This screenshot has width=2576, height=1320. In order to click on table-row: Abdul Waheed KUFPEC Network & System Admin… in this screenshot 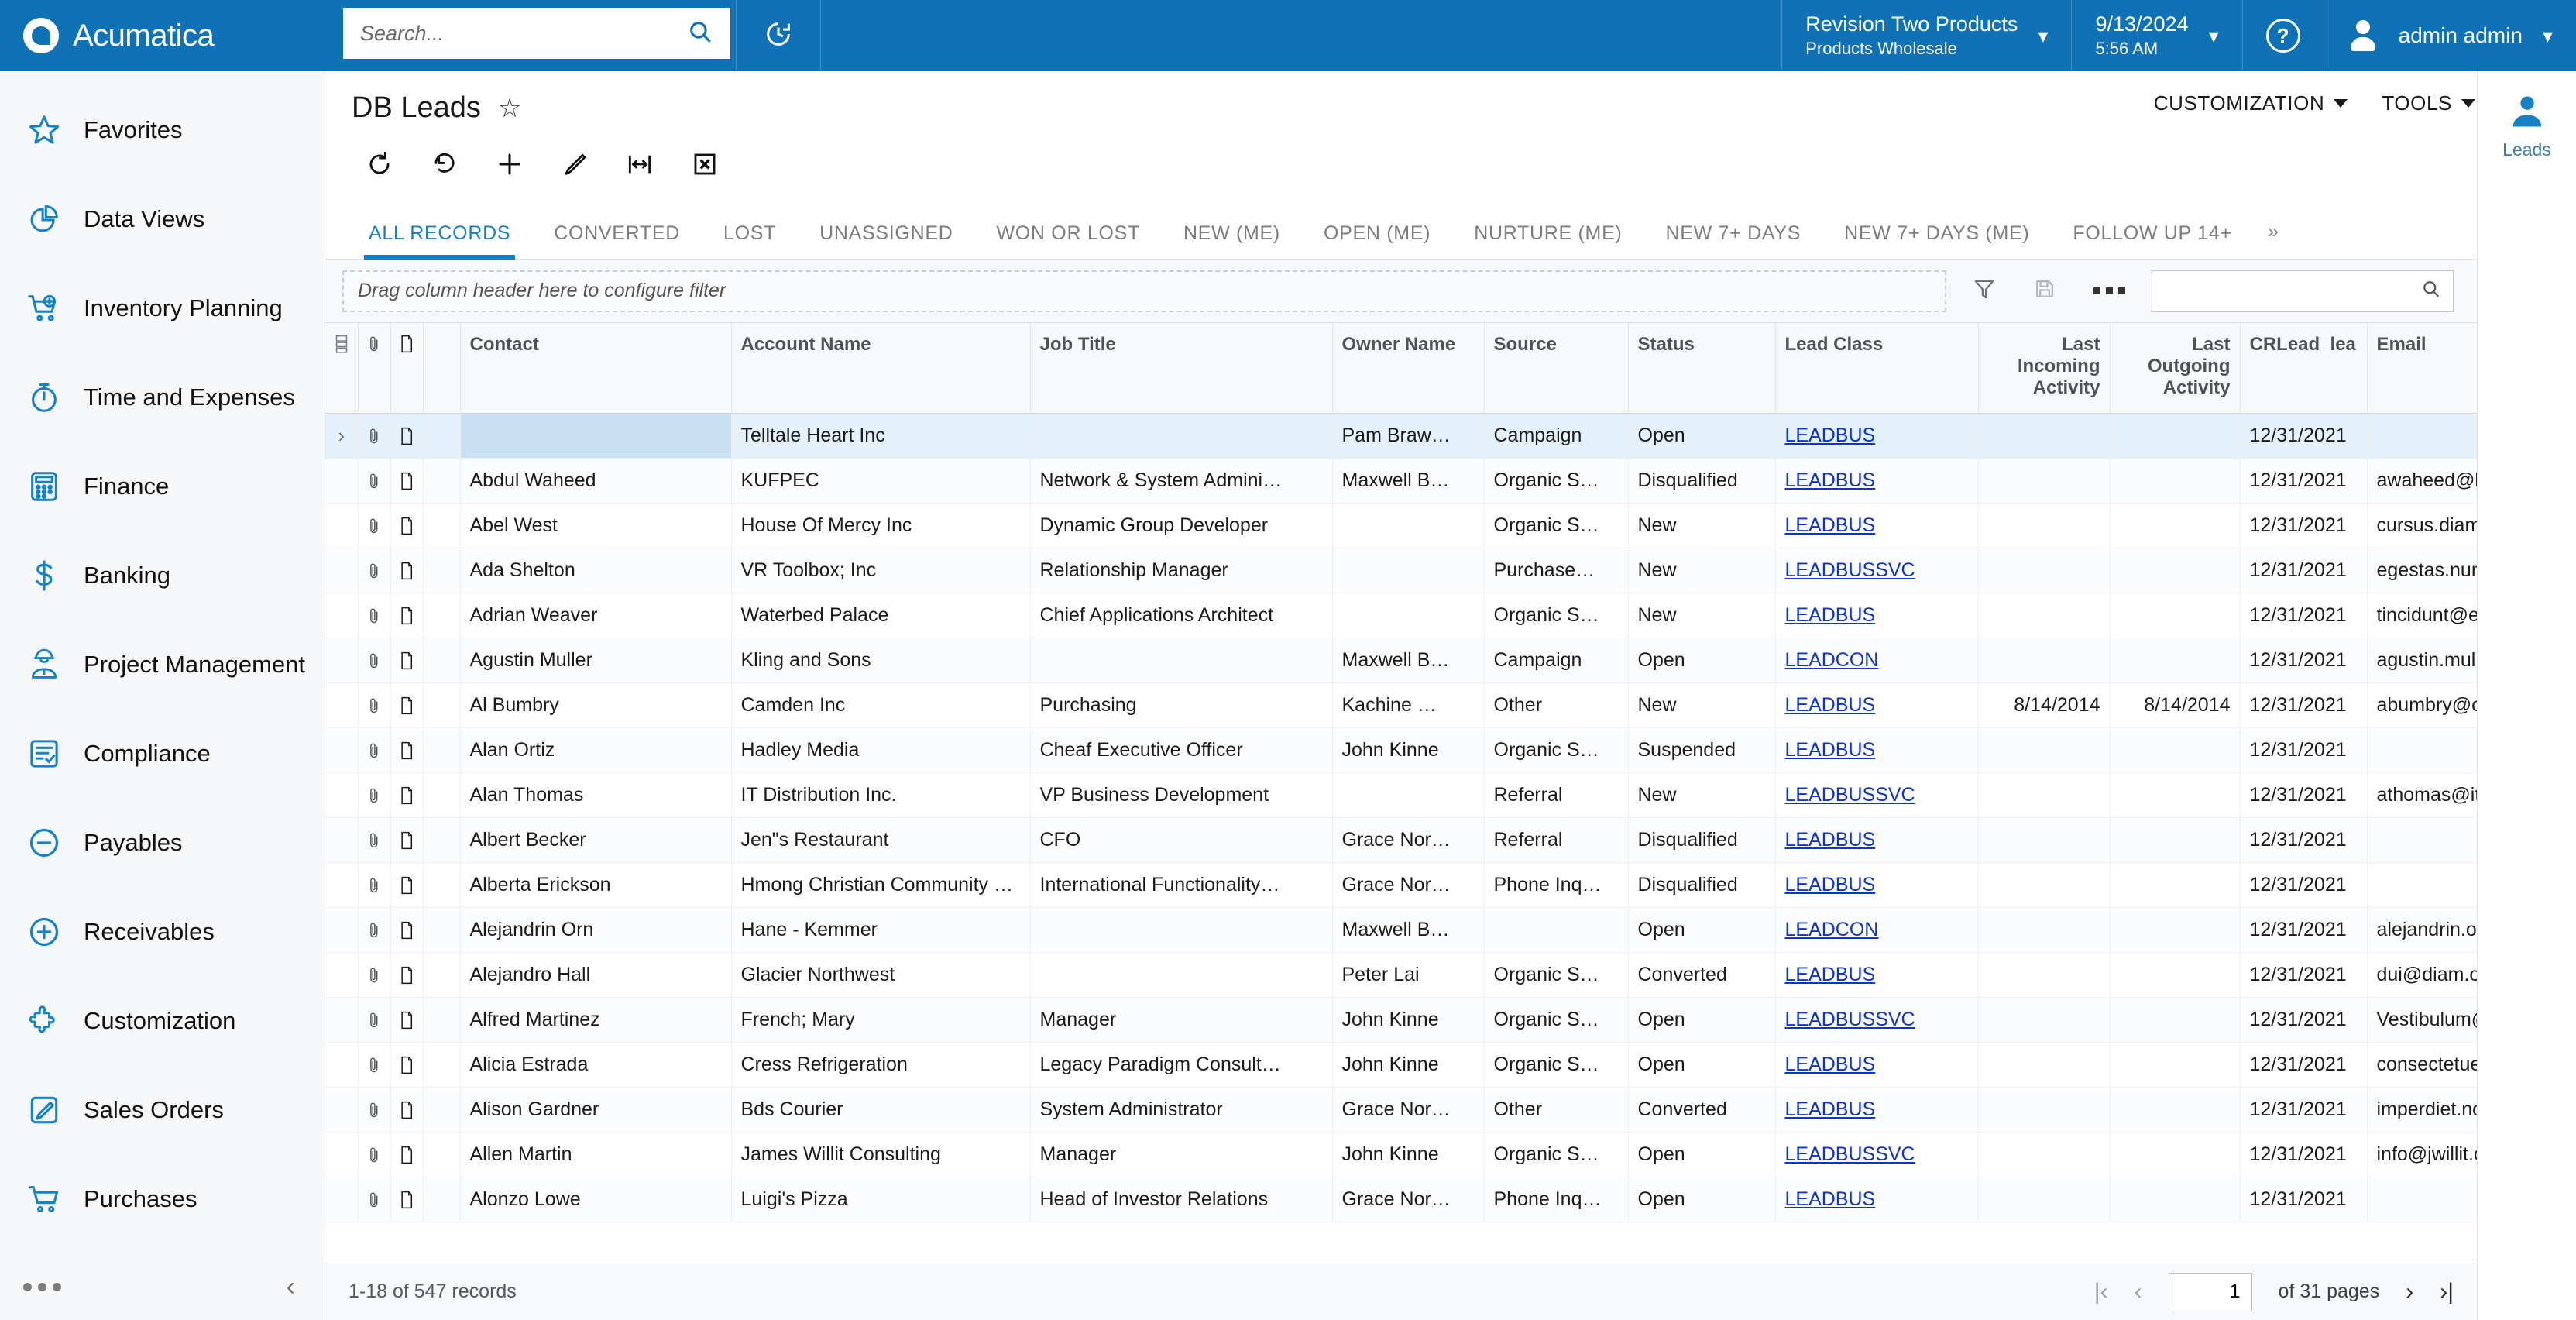, I will do `click(1401, 481)`.